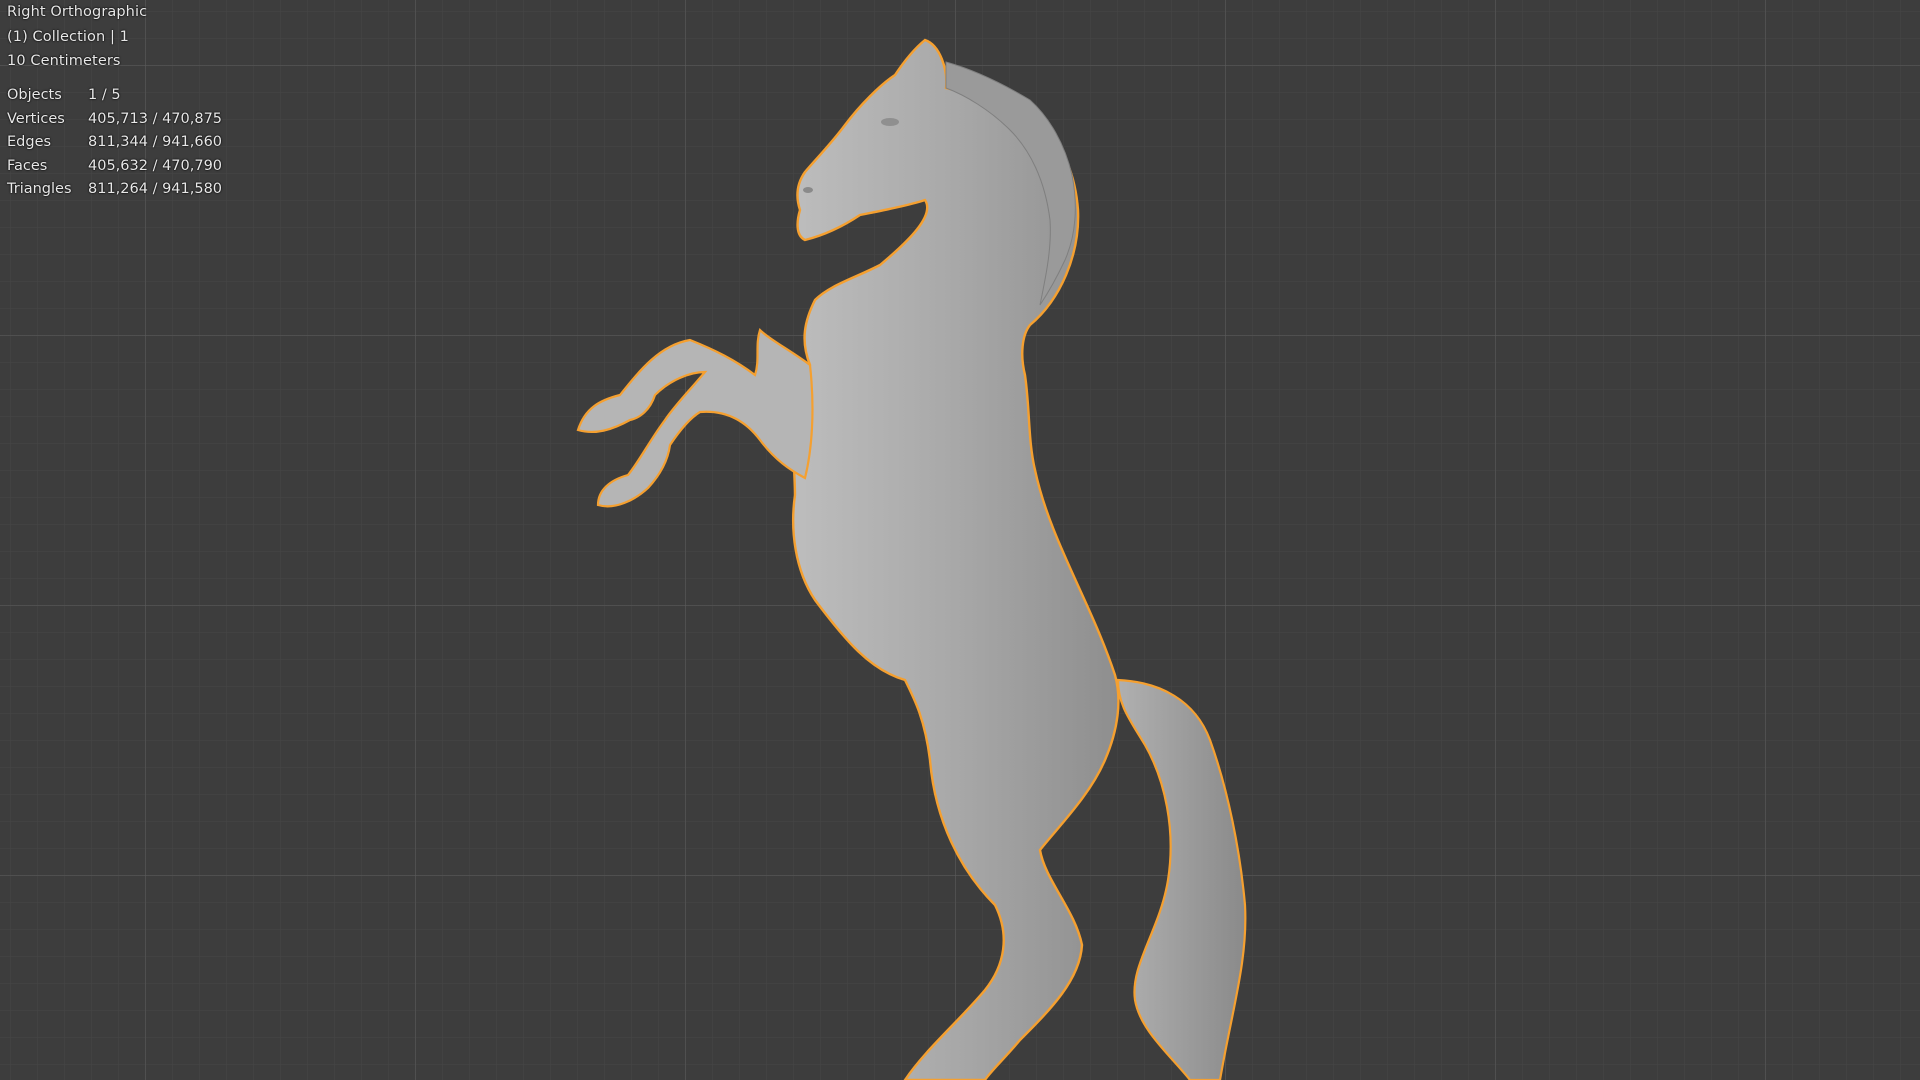 The height and width of the screenshot is (1080, 1920). I want to click on stat-value: 811,344 / 941,660, so click(155, 142).